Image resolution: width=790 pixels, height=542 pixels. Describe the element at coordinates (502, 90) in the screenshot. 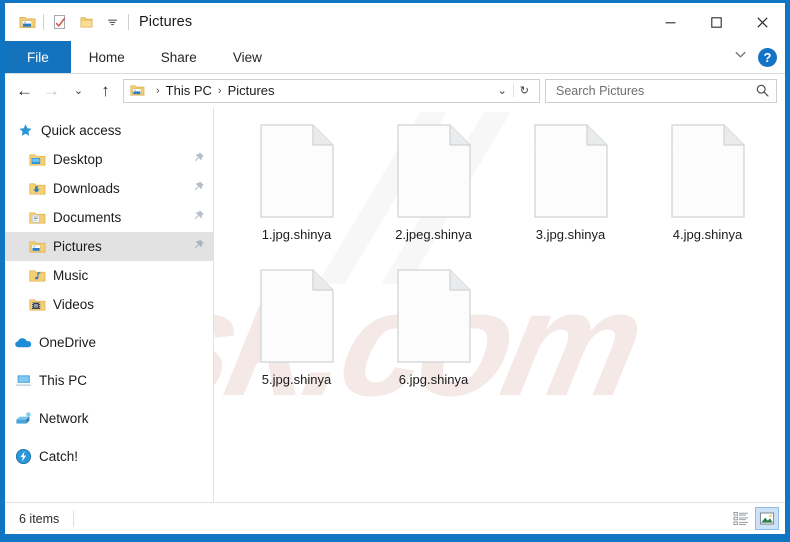

I see `breadcrumb-dropdown-icon: ⌄` at that location.